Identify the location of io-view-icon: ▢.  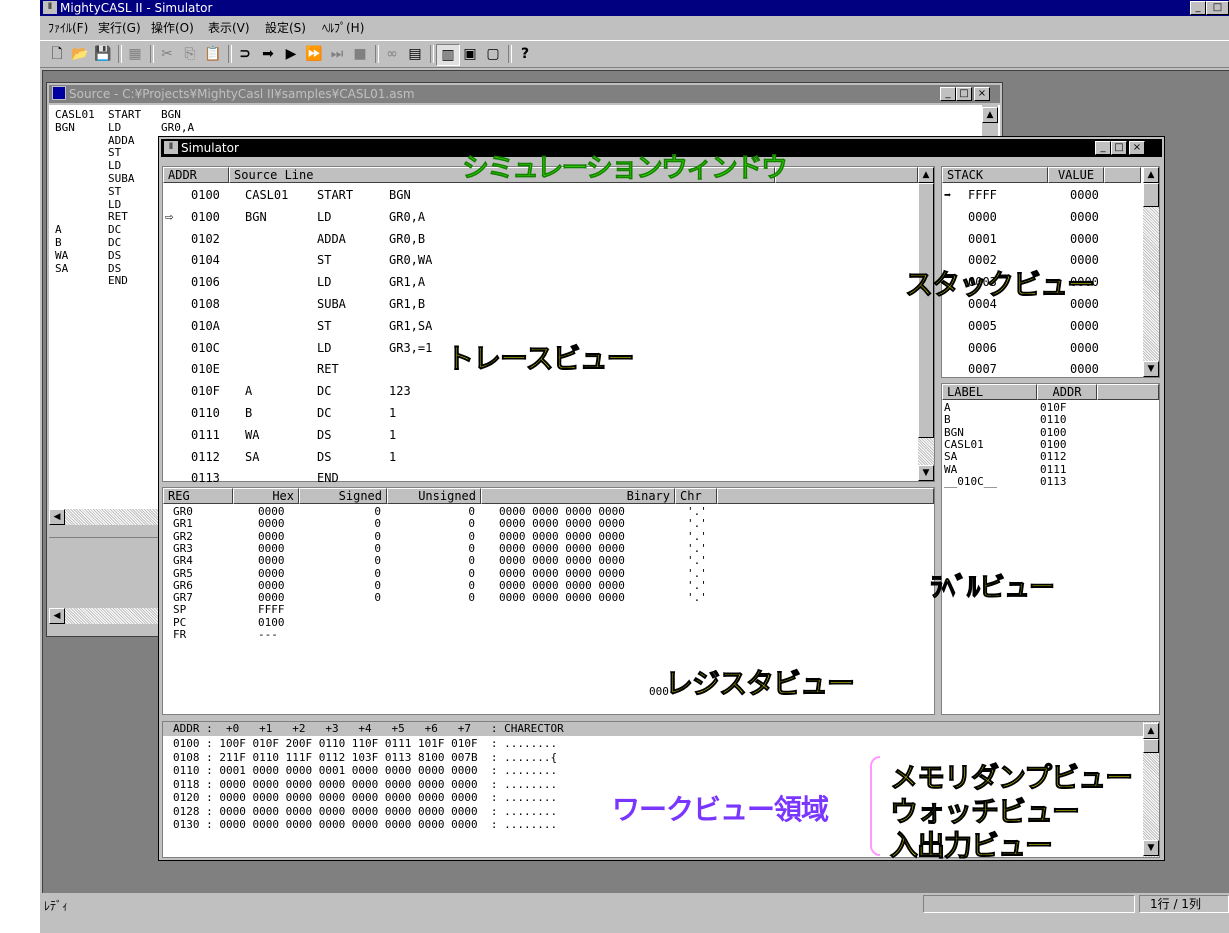
(493, 54).